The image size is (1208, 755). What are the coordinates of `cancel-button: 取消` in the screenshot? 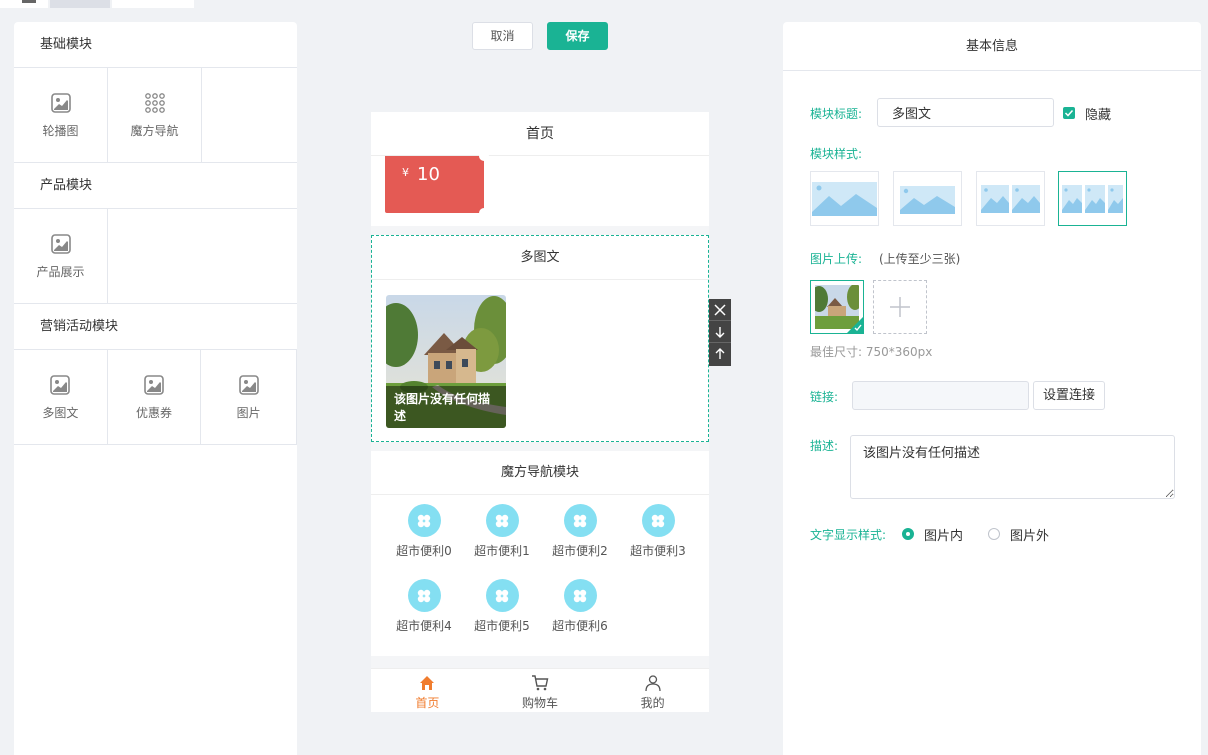 It's located at (502, 36).